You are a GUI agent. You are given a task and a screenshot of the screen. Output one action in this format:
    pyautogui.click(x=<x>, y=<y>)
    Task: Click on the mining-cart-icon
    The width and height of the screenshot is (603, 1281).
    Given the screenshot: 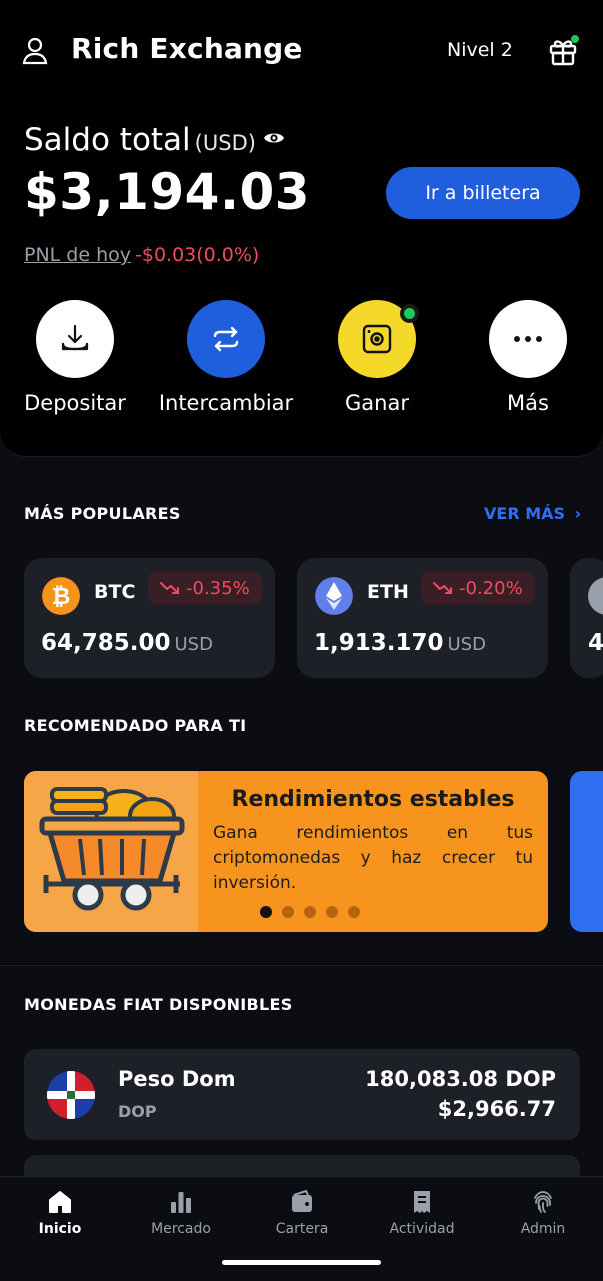 What is the action you would take?
    pyautogui.click(x=112, y=849)
    